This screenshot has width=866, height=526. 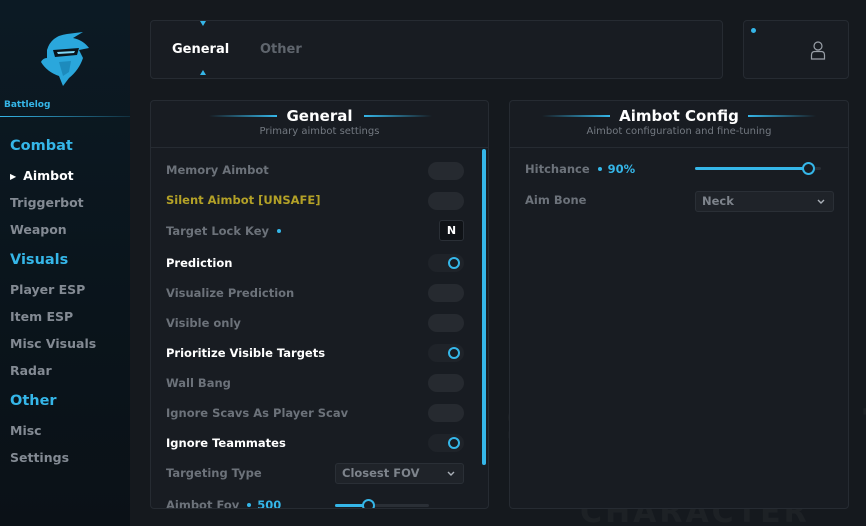 What do you see at coordinates (319, 131) in the screenshot?
I see `panel-subtitle: Primary aimbot settings` at bounding box center [319, 131].